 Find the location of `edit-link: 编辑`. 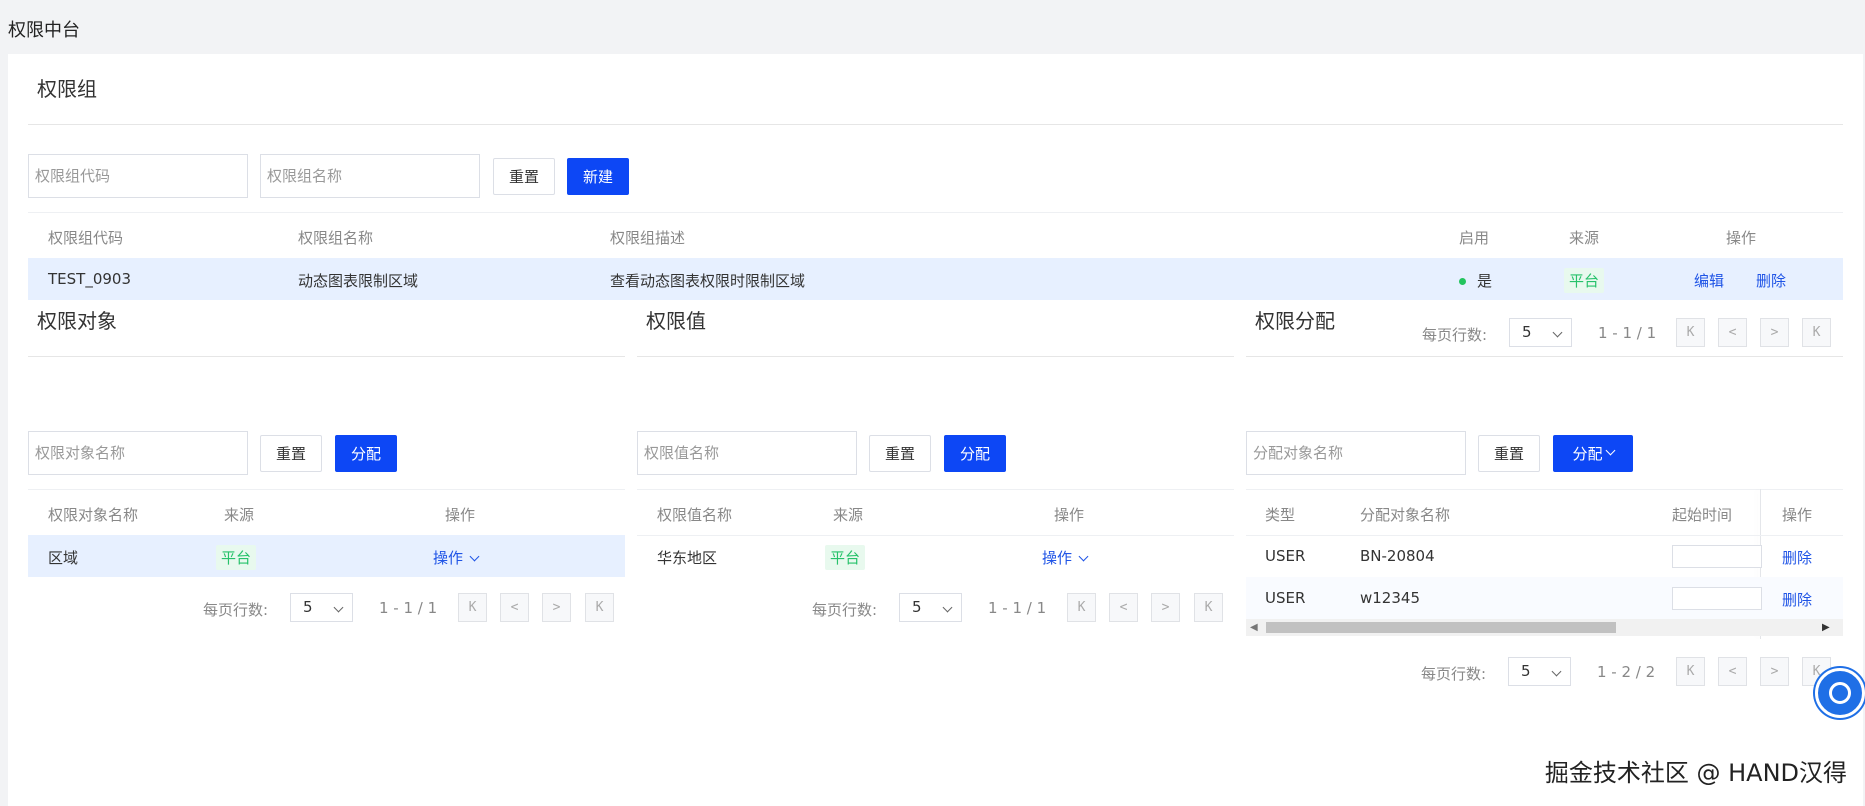

edit-link: 编辑 is located at coordinates (1709, 280).